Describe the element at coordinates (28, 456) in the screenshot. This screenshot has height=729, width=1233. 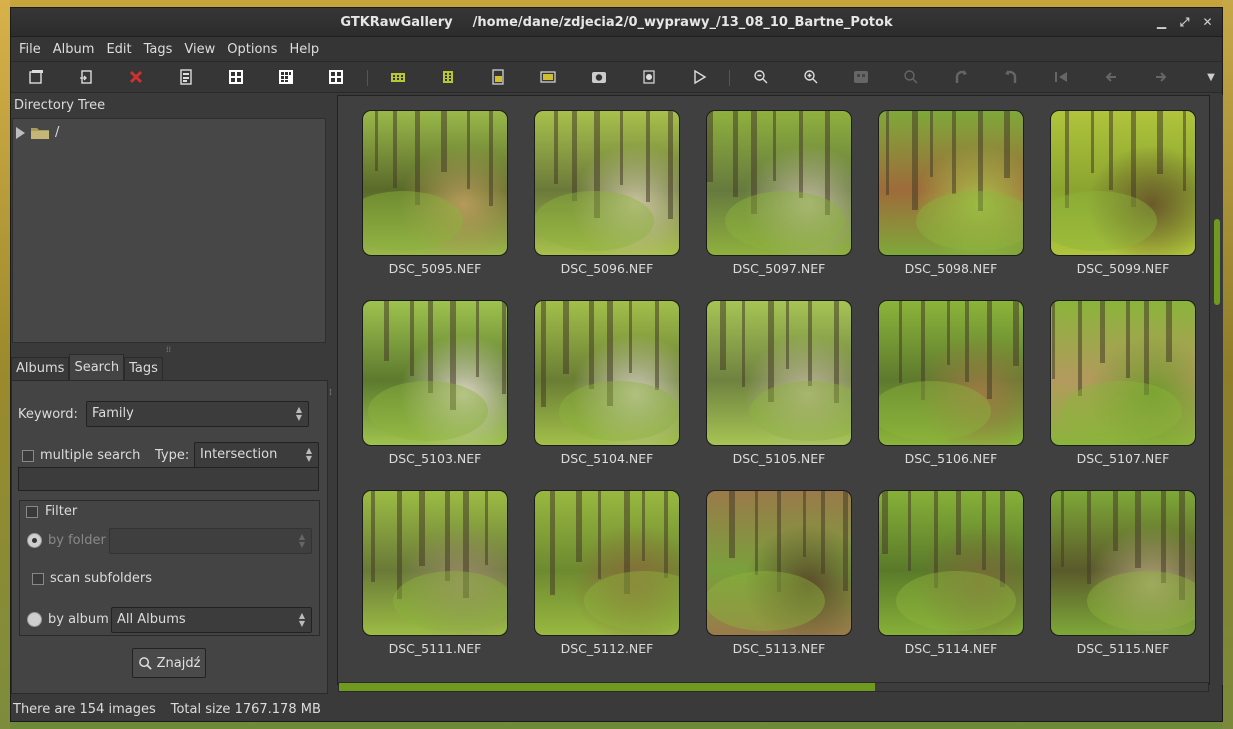
I see `multiple-search-checkbox` at that location.